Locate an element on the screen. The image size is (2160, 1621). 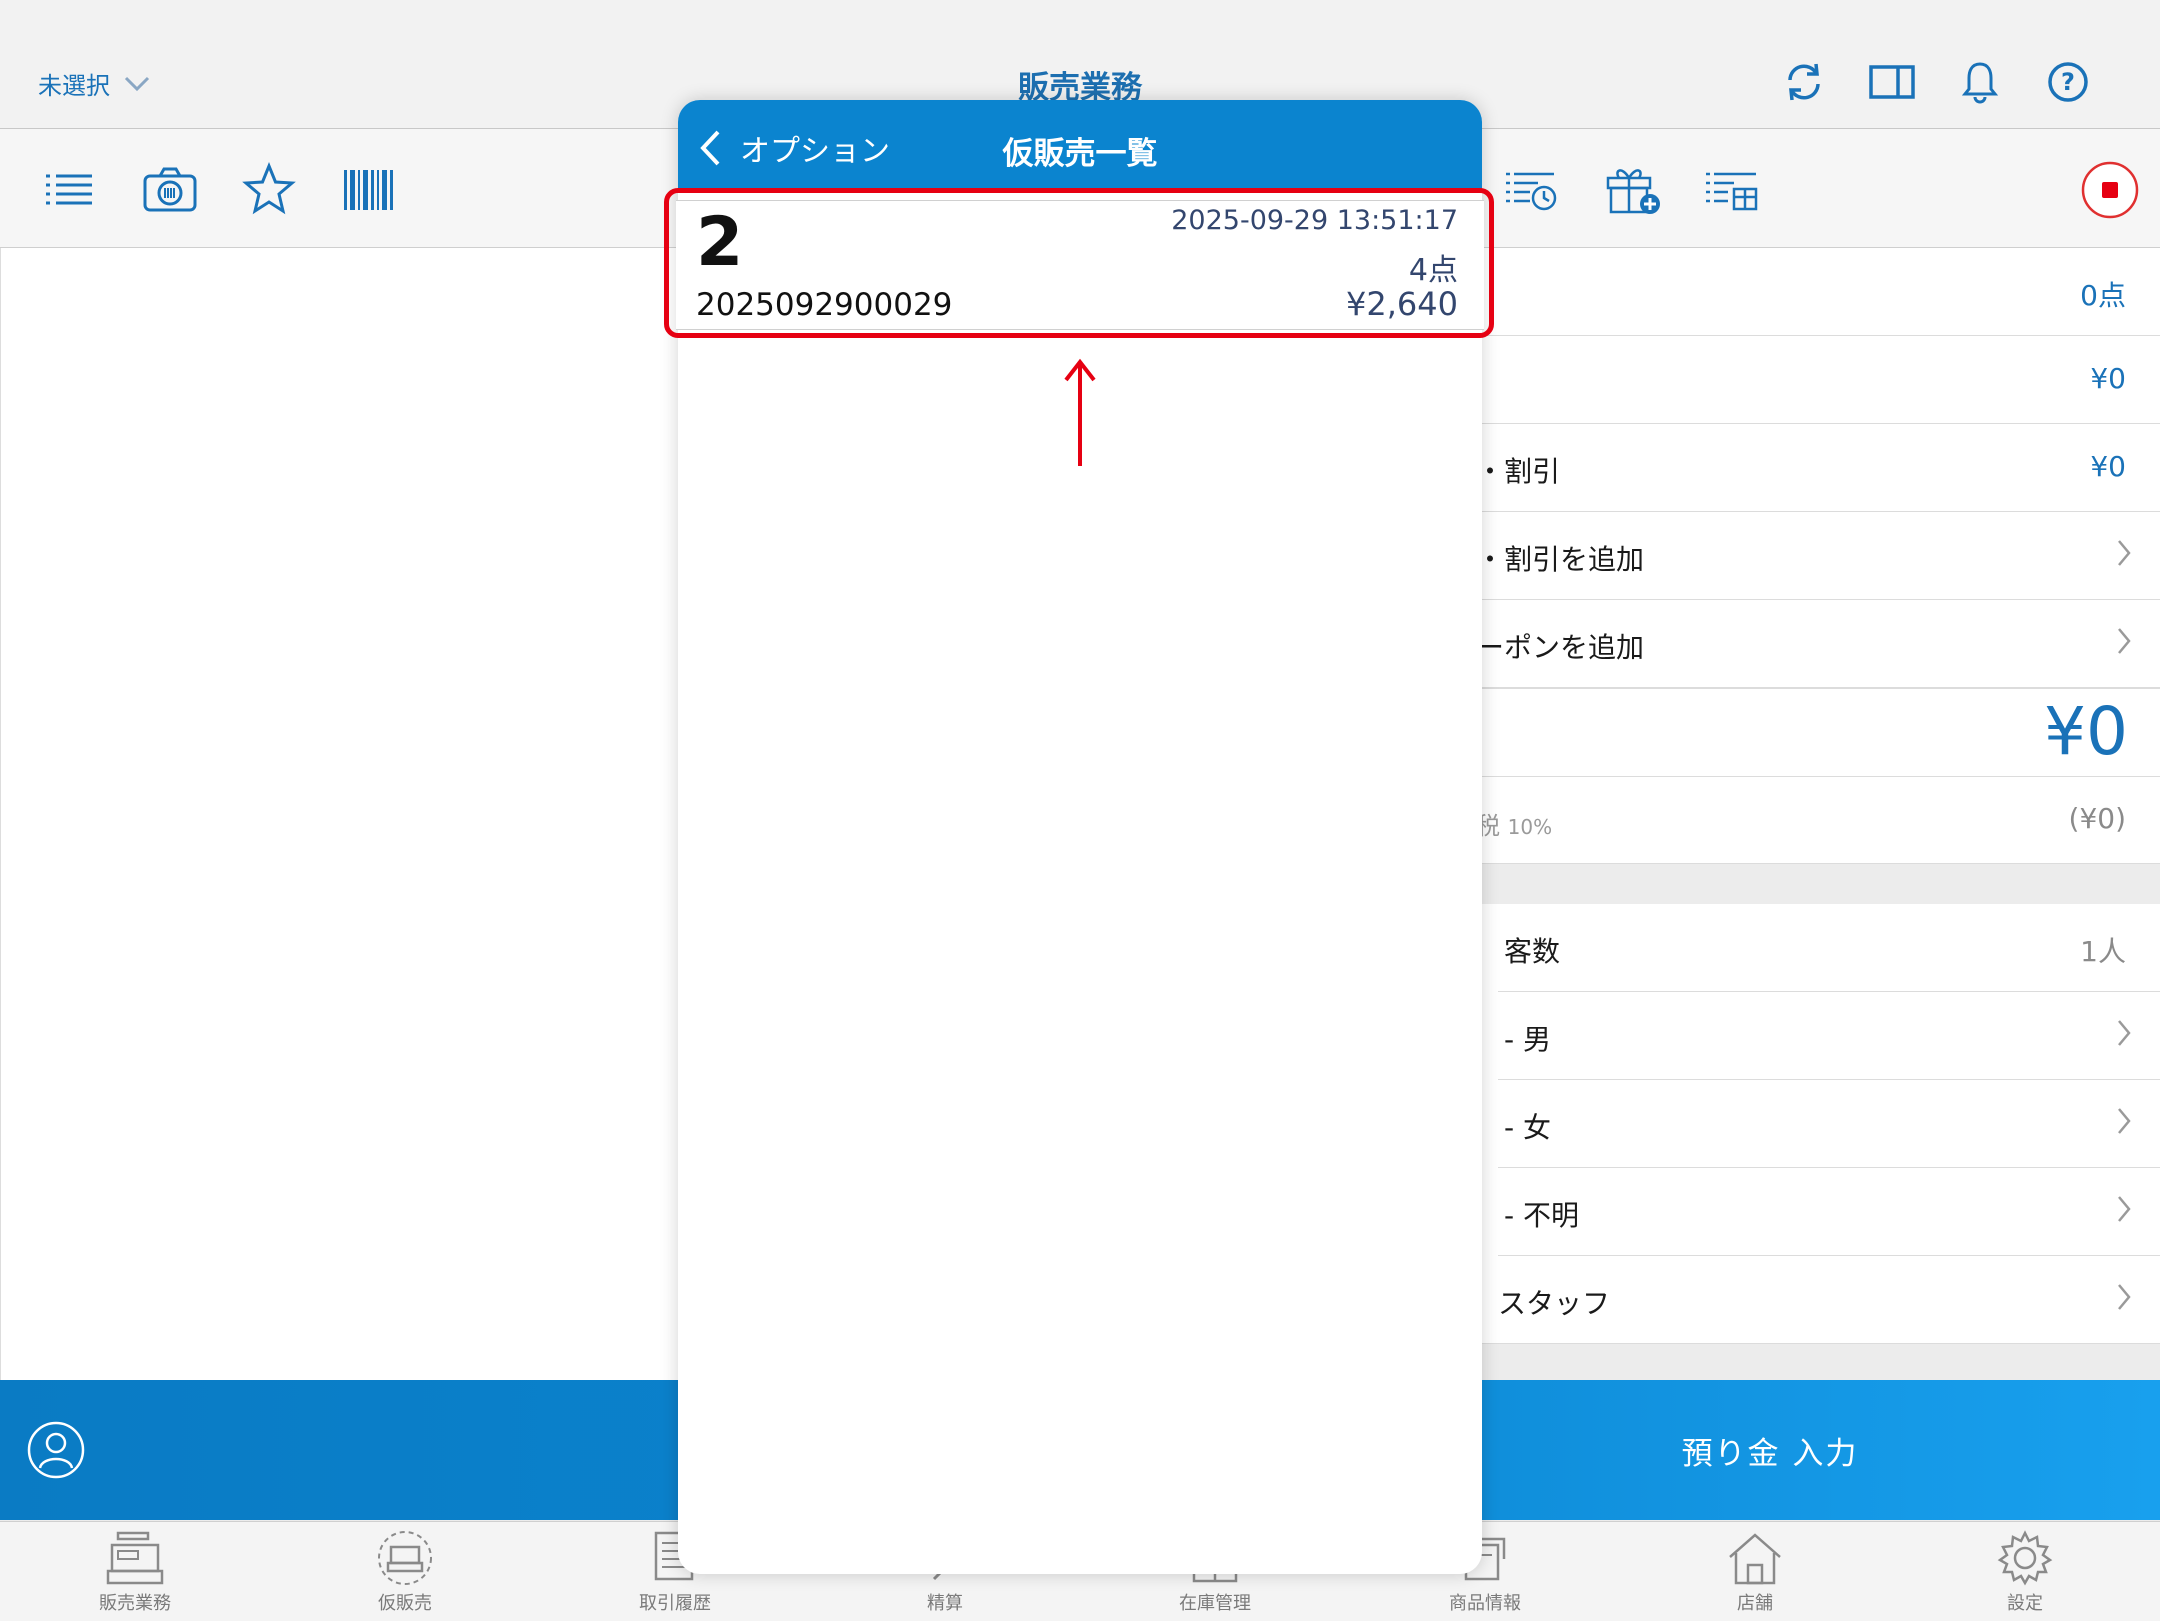
split-view-icon is located at coordinates (1892, 82).